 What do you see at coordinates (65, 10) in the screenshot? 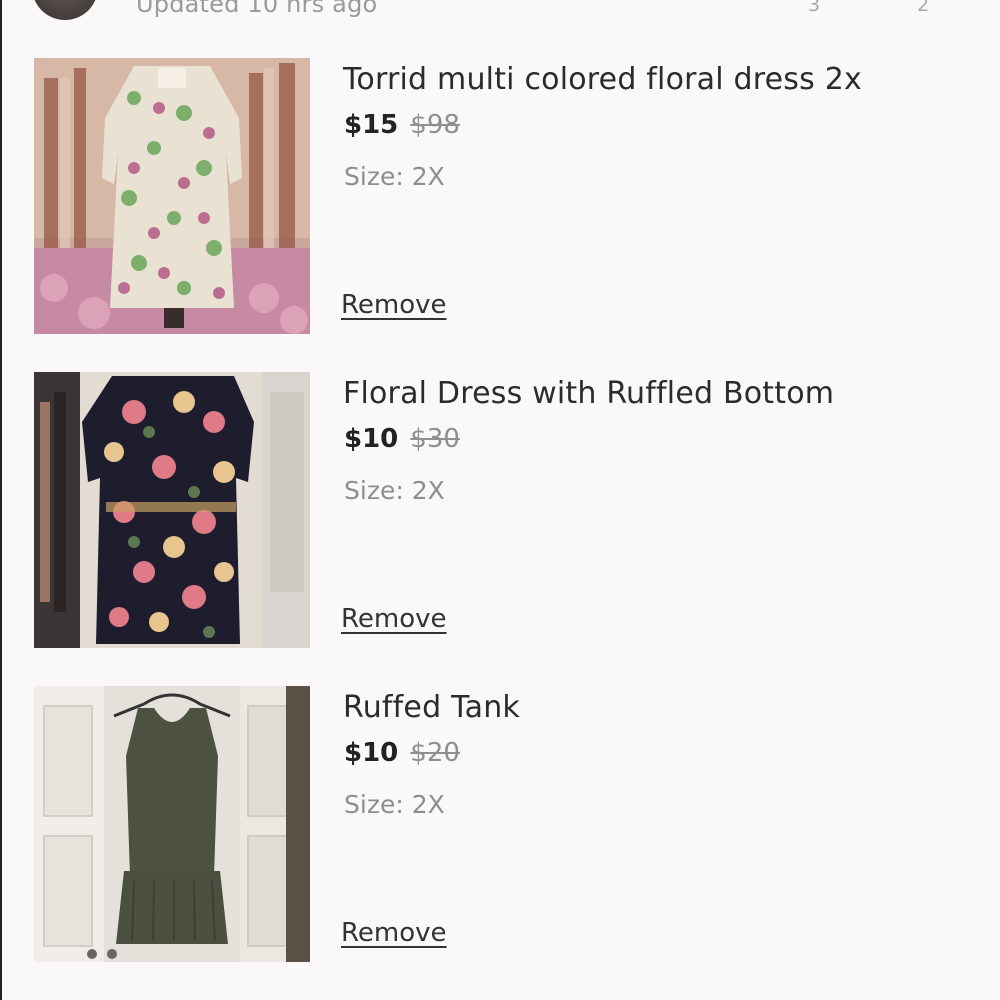
I see `avatar` at bounding box center [65, 10].